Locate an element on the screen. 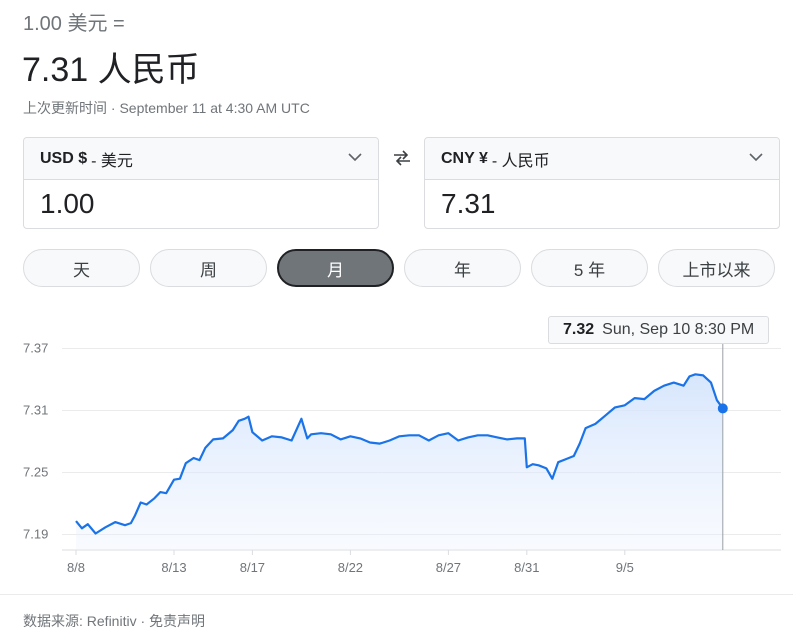  conversion-result: 7.31 人民币 is located at coordinates (111, 70).